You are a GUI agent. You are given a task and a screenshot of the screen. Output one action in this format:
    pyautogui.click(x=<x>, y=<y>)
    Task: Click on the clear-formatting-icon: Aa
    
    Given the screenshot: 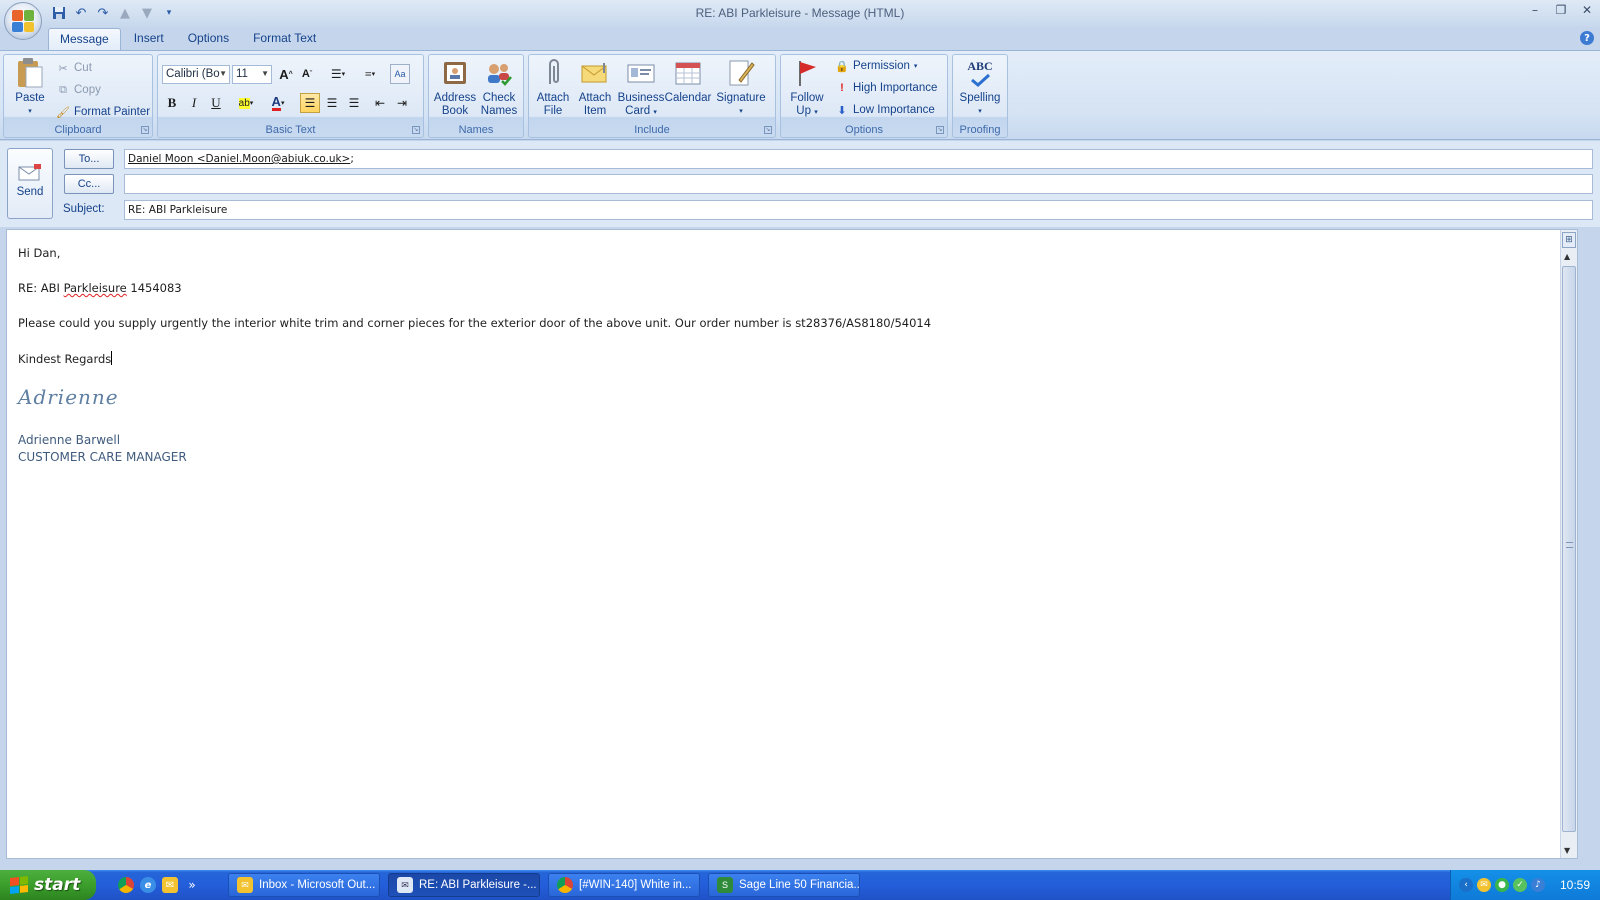 What is the action you would take?
    pyautogui.click(x=400, y=74)
    